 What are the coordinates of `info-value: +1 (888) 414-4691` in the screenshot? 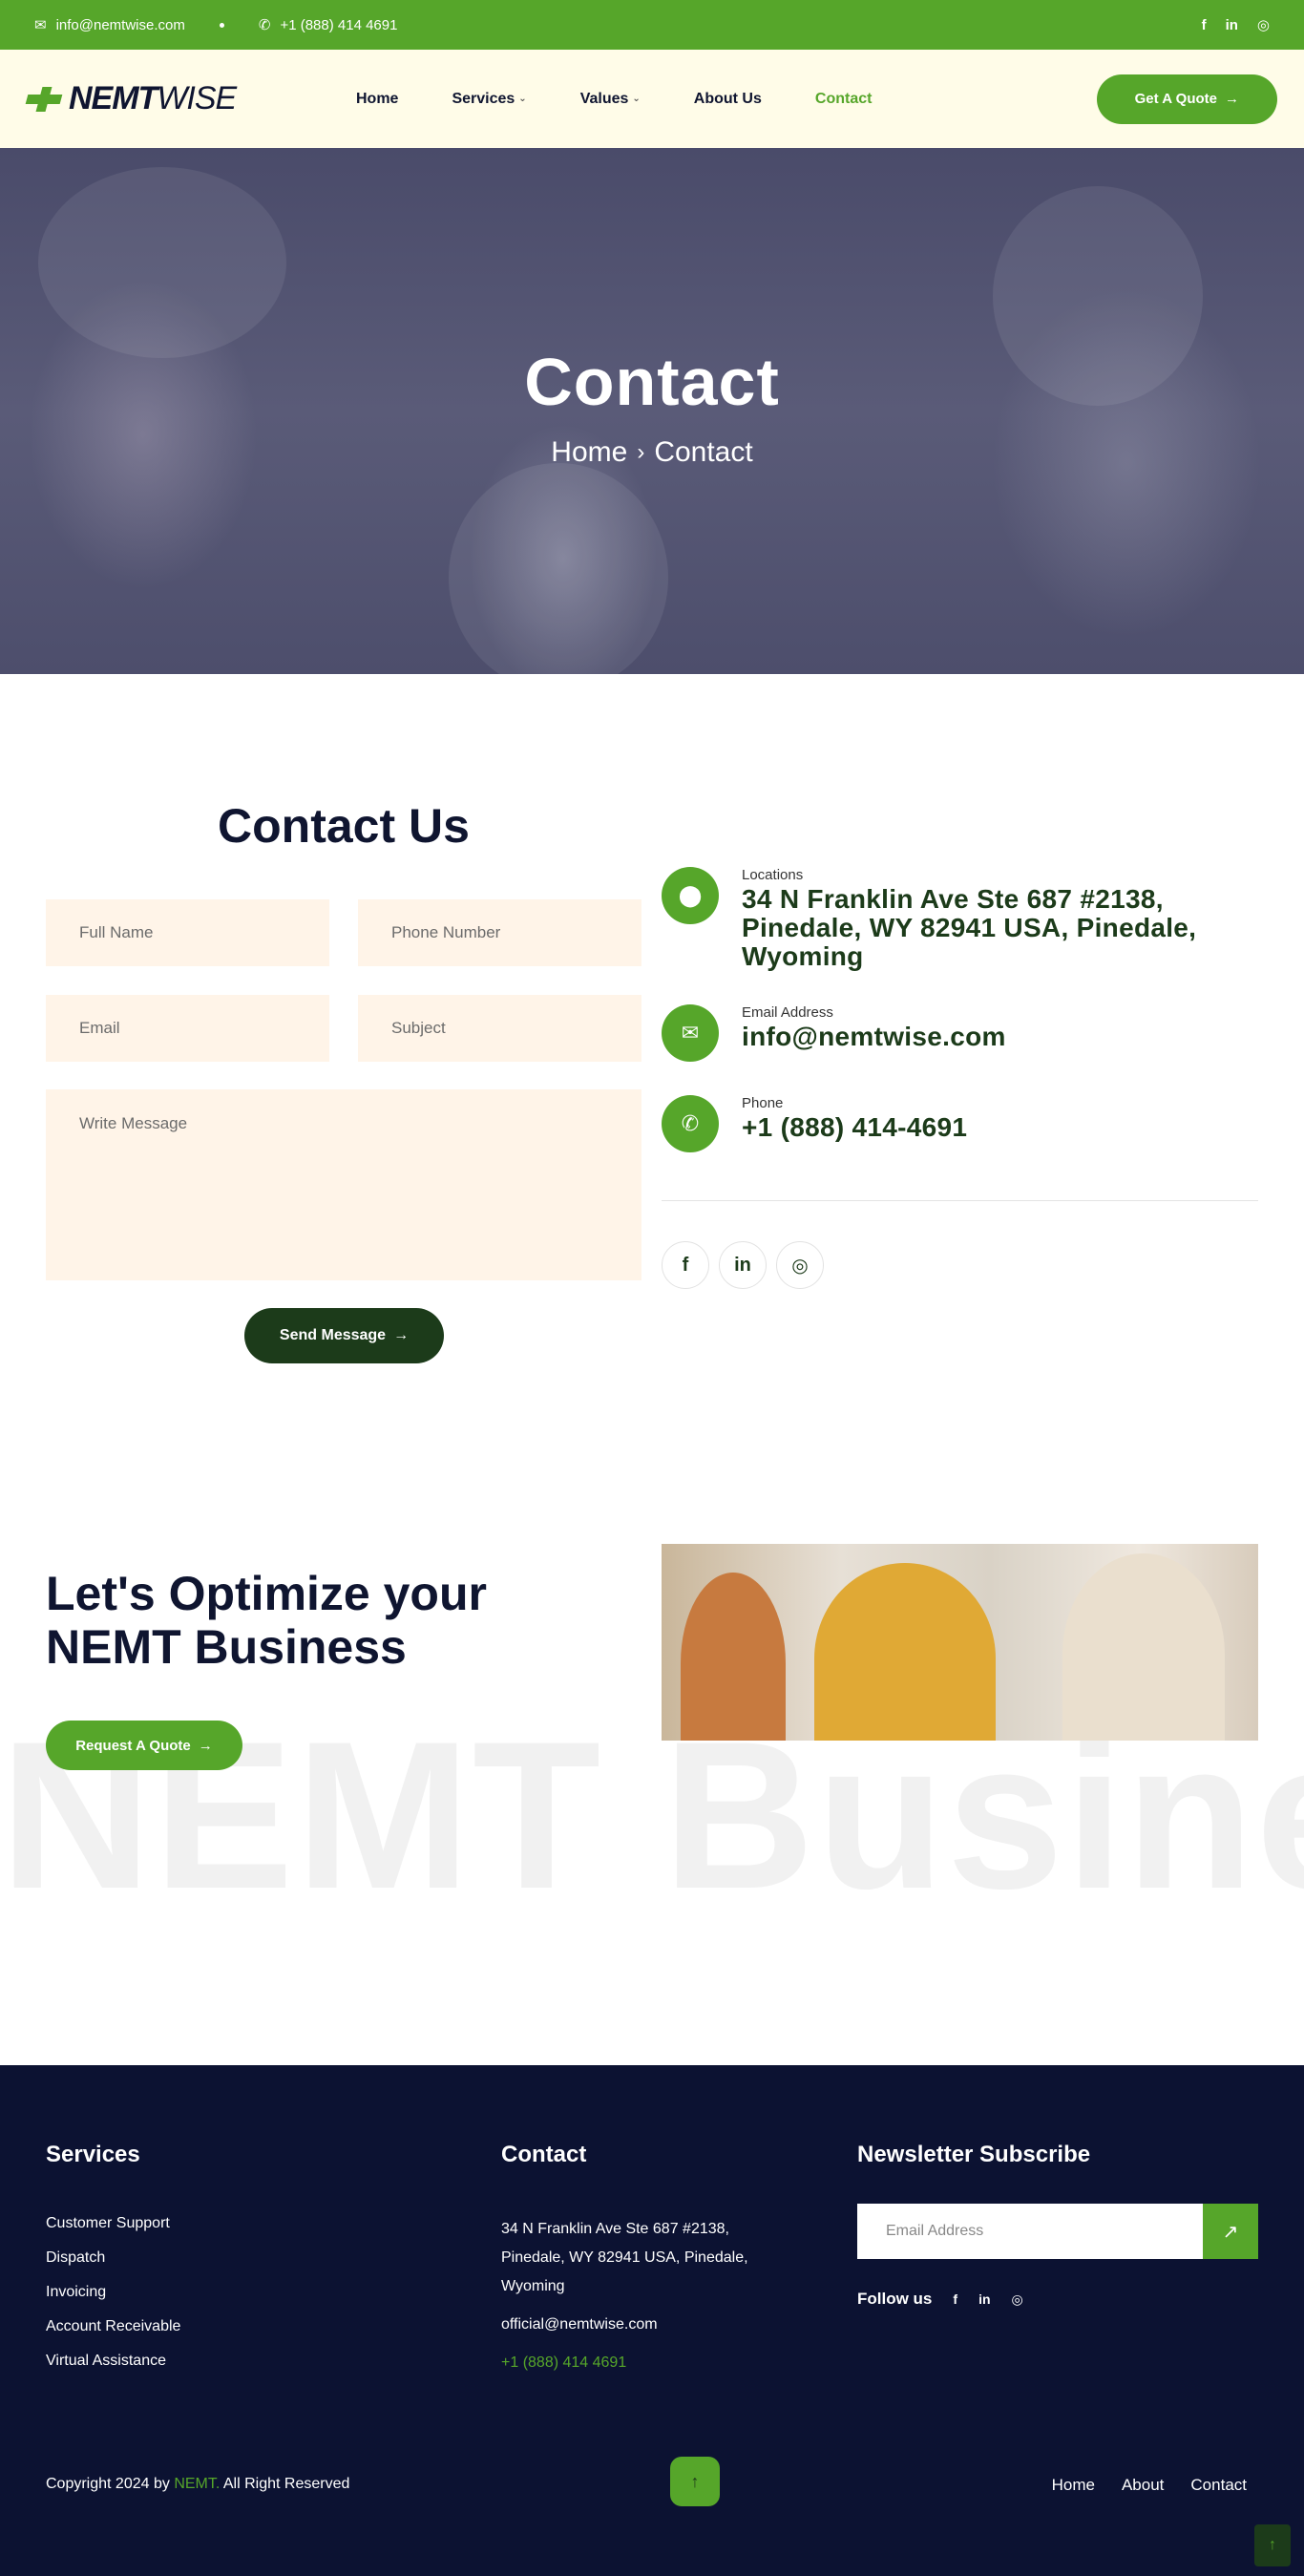 It's located at (855, 1127).